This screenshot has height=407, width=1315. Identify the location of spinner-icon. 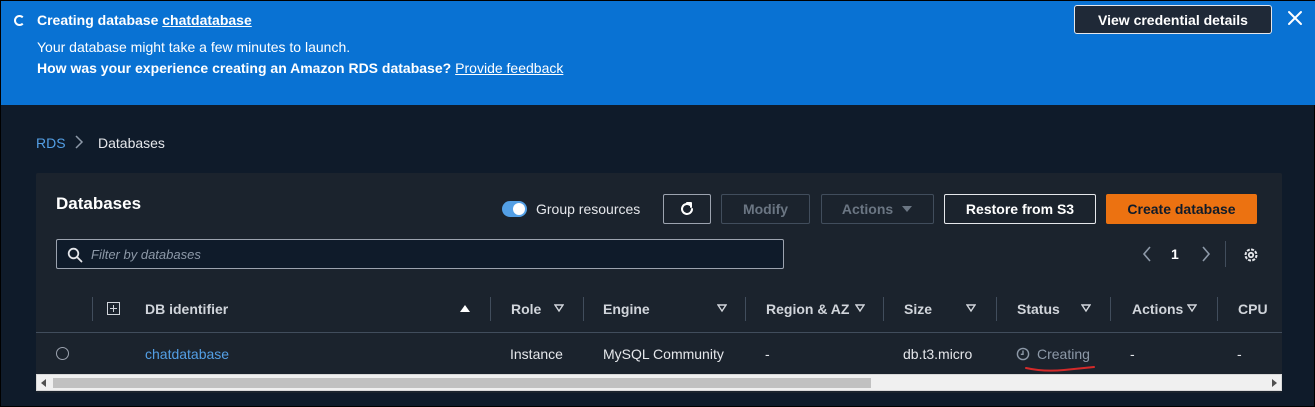
(19, 20).